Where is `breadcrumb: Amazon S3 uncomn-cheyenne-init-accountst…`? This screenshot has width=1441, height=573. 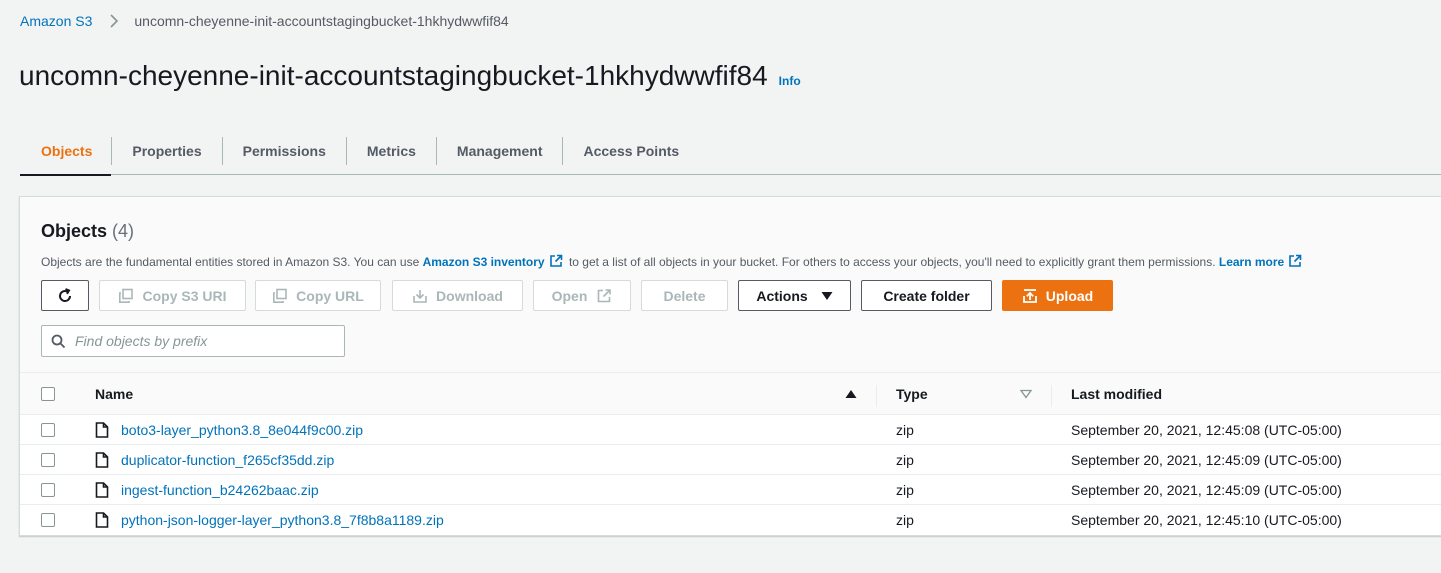 breadcrumb: Amazon S3 uncomn-cheyenne-init-accountst… is located at coordinates (264, 21).